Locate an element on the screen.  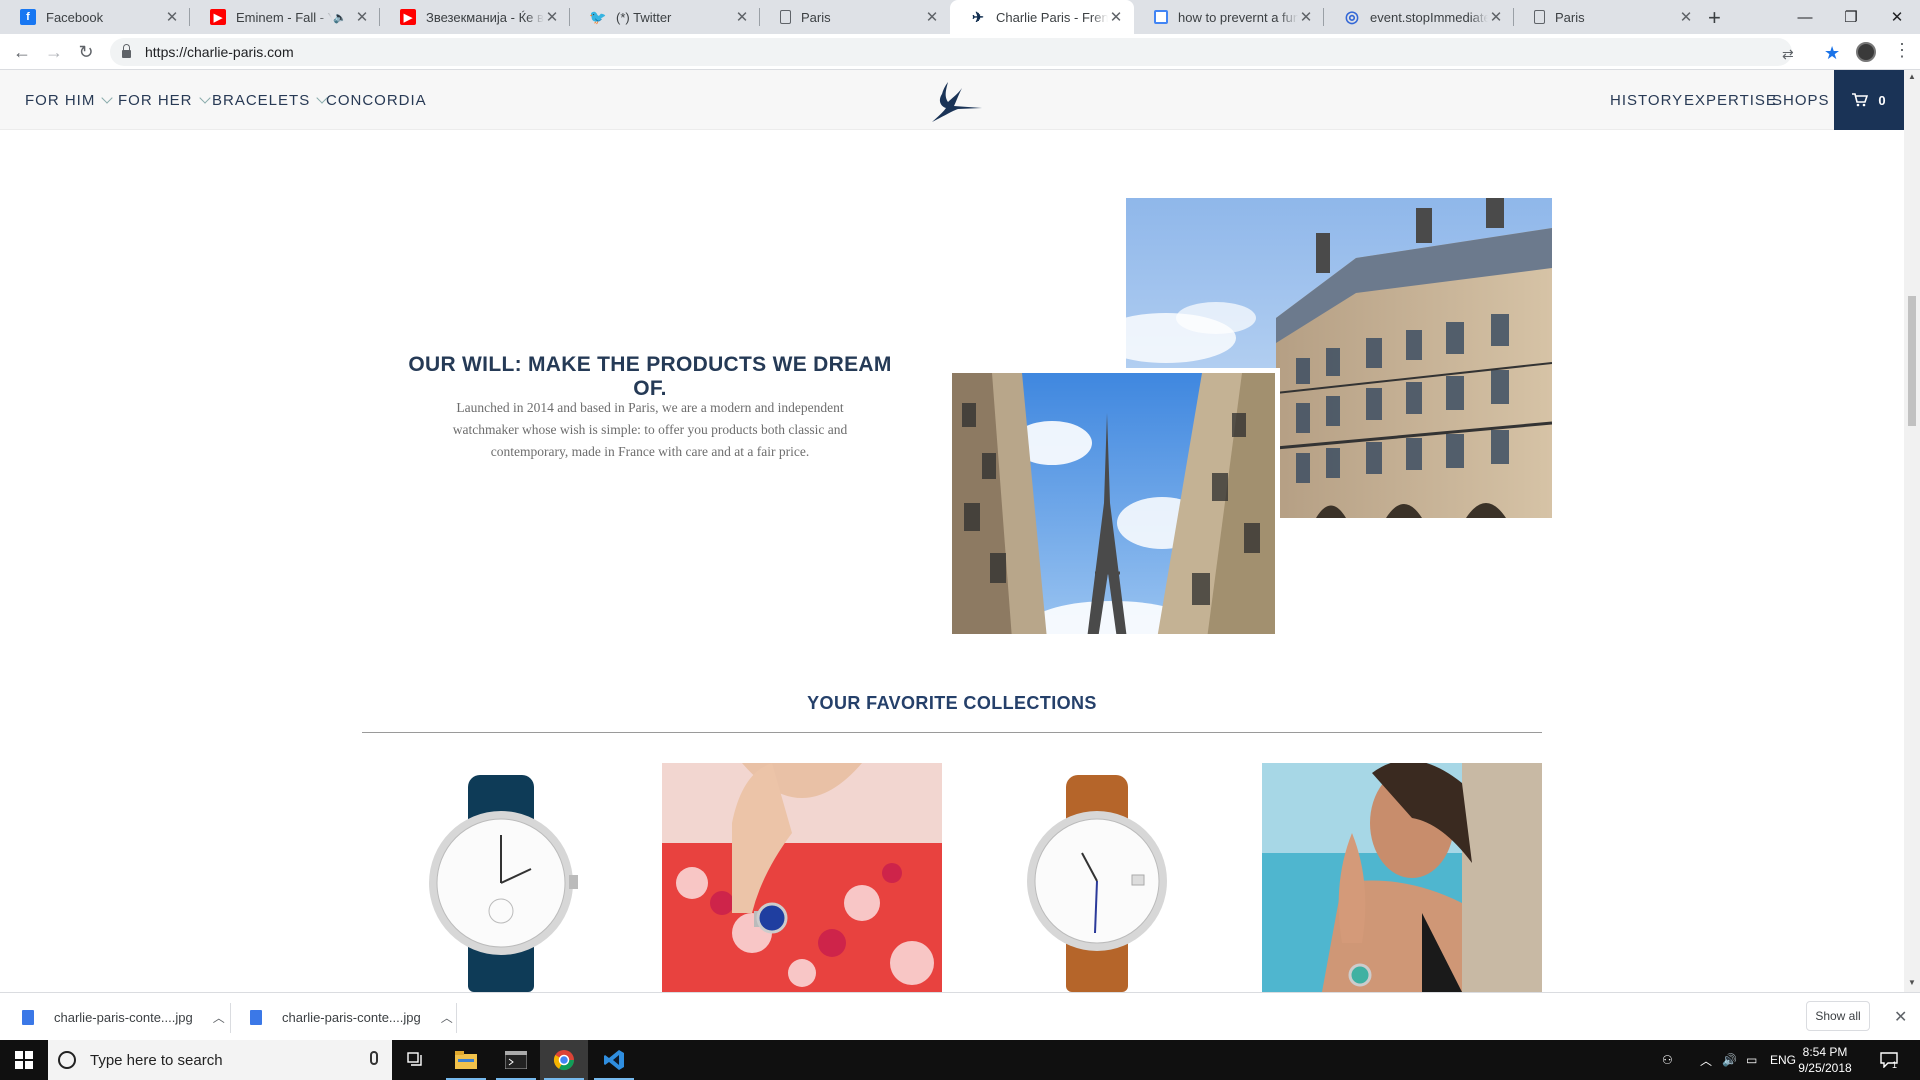
tab-title: Eminem - Fall - You is located at coordinates (284, 17).